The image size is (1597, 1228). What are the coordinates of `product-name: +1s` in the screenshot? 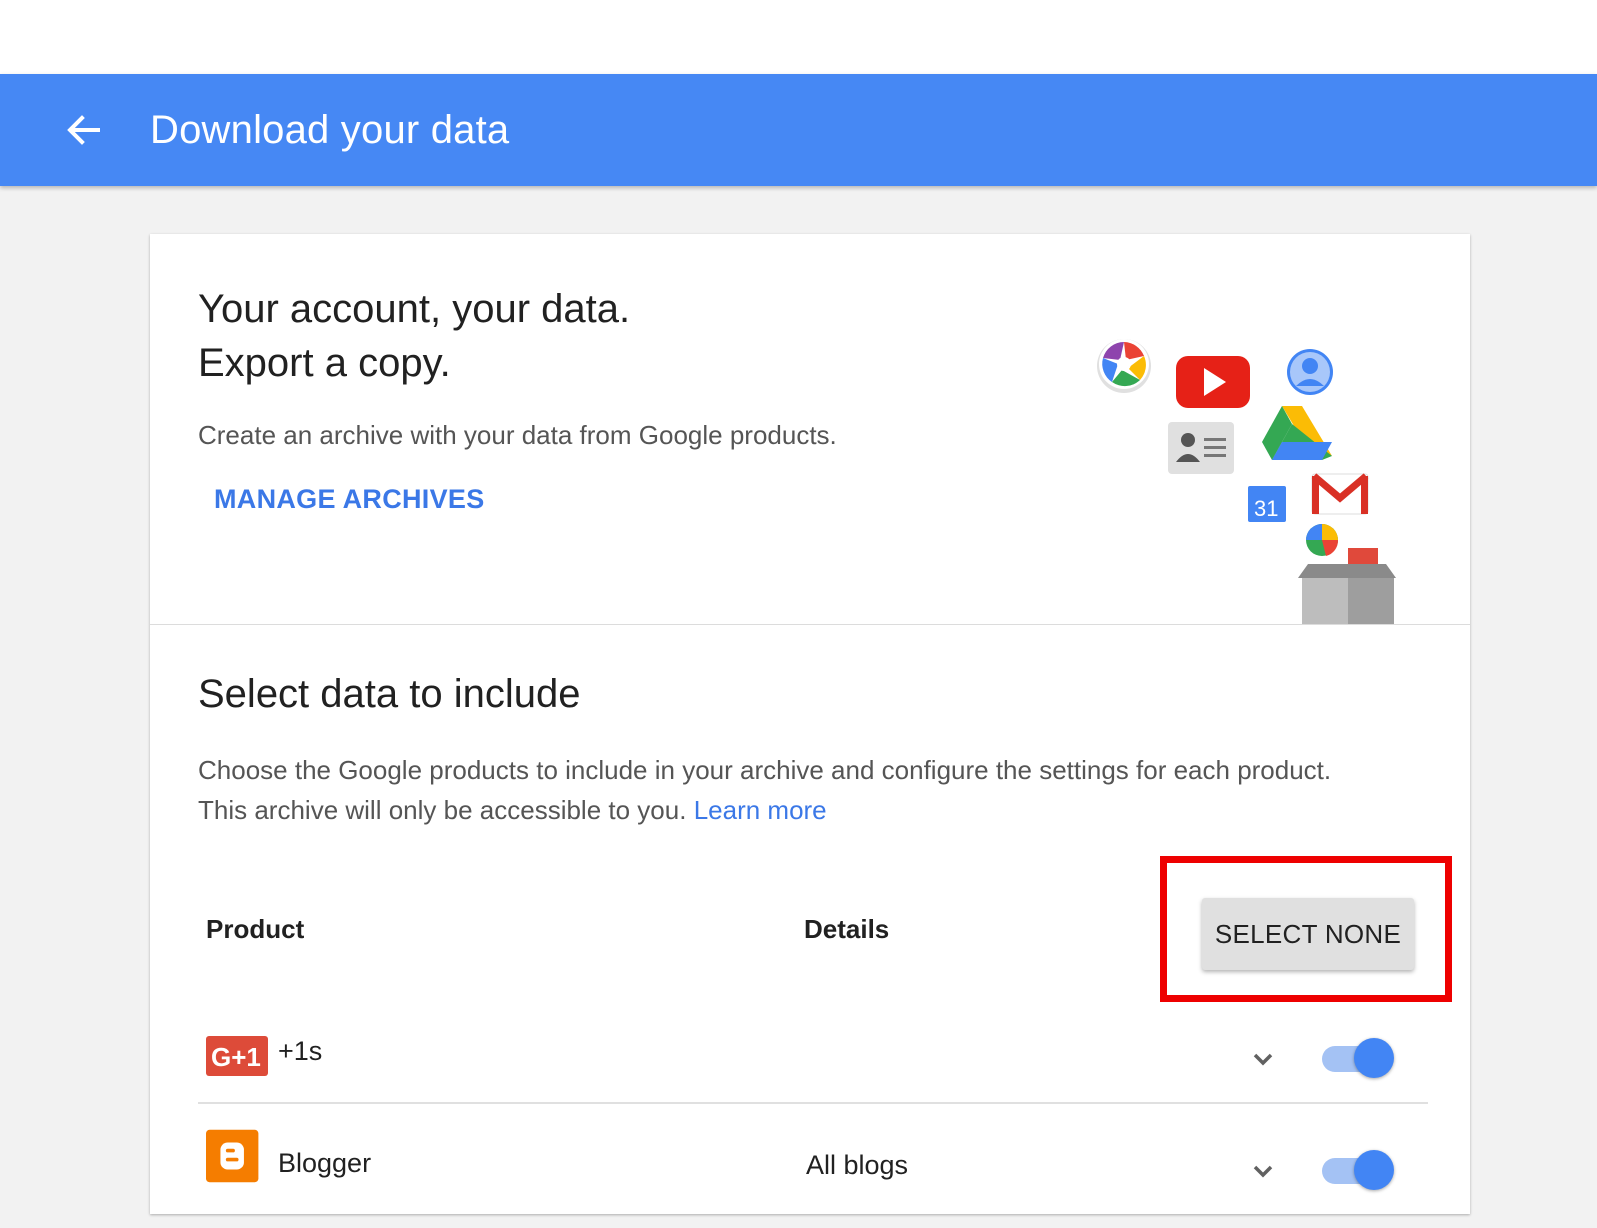 It's located at (300, 1051).